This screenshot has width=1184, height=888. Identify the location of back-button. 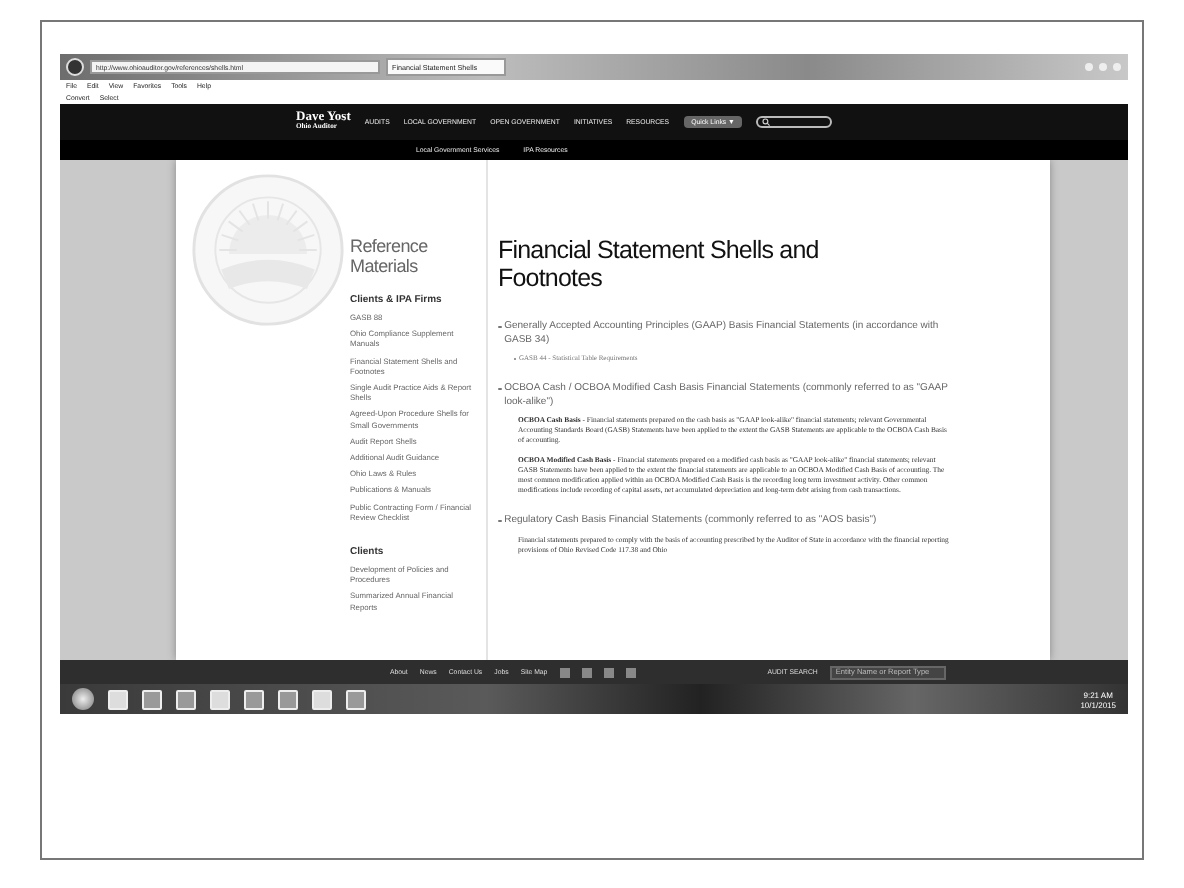
(75, 67).